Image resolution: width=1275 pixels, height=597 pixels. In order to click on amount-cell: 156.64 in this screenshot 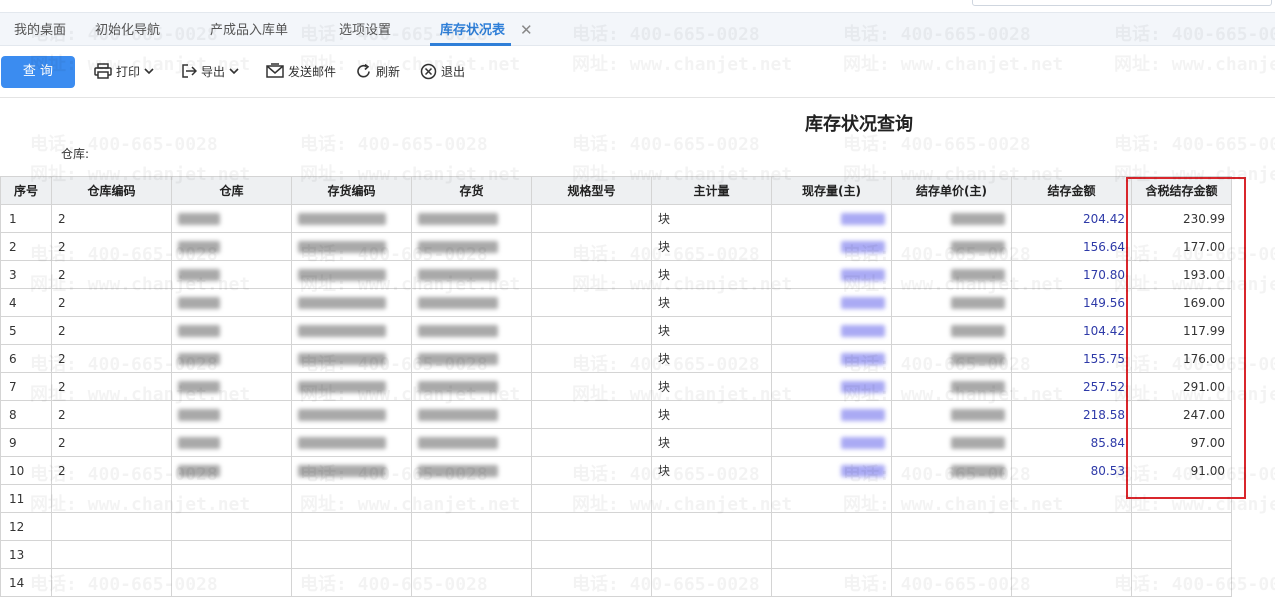, I will do `click(1071, 246)`.